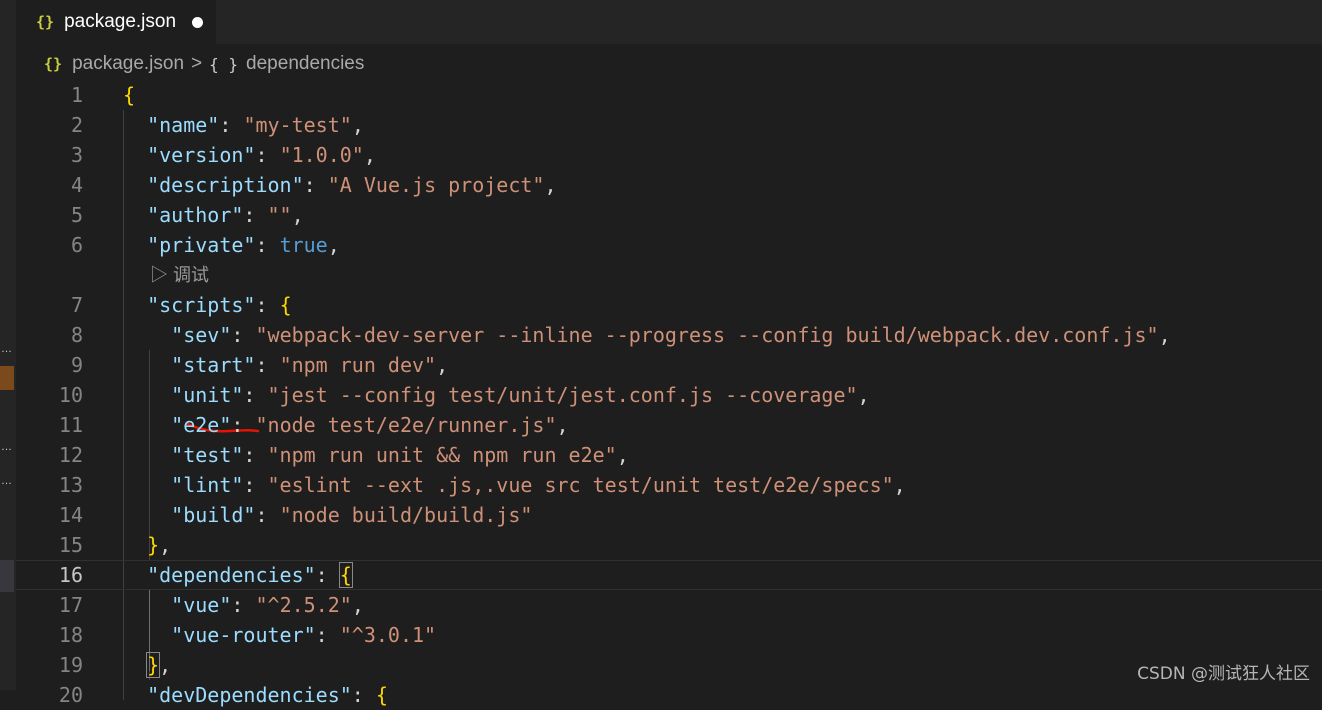 The width and height of the screenshot is (1322, 710). I want to click on code-line: 18 "vue-router": "^3.0.1", so click(669, 635).